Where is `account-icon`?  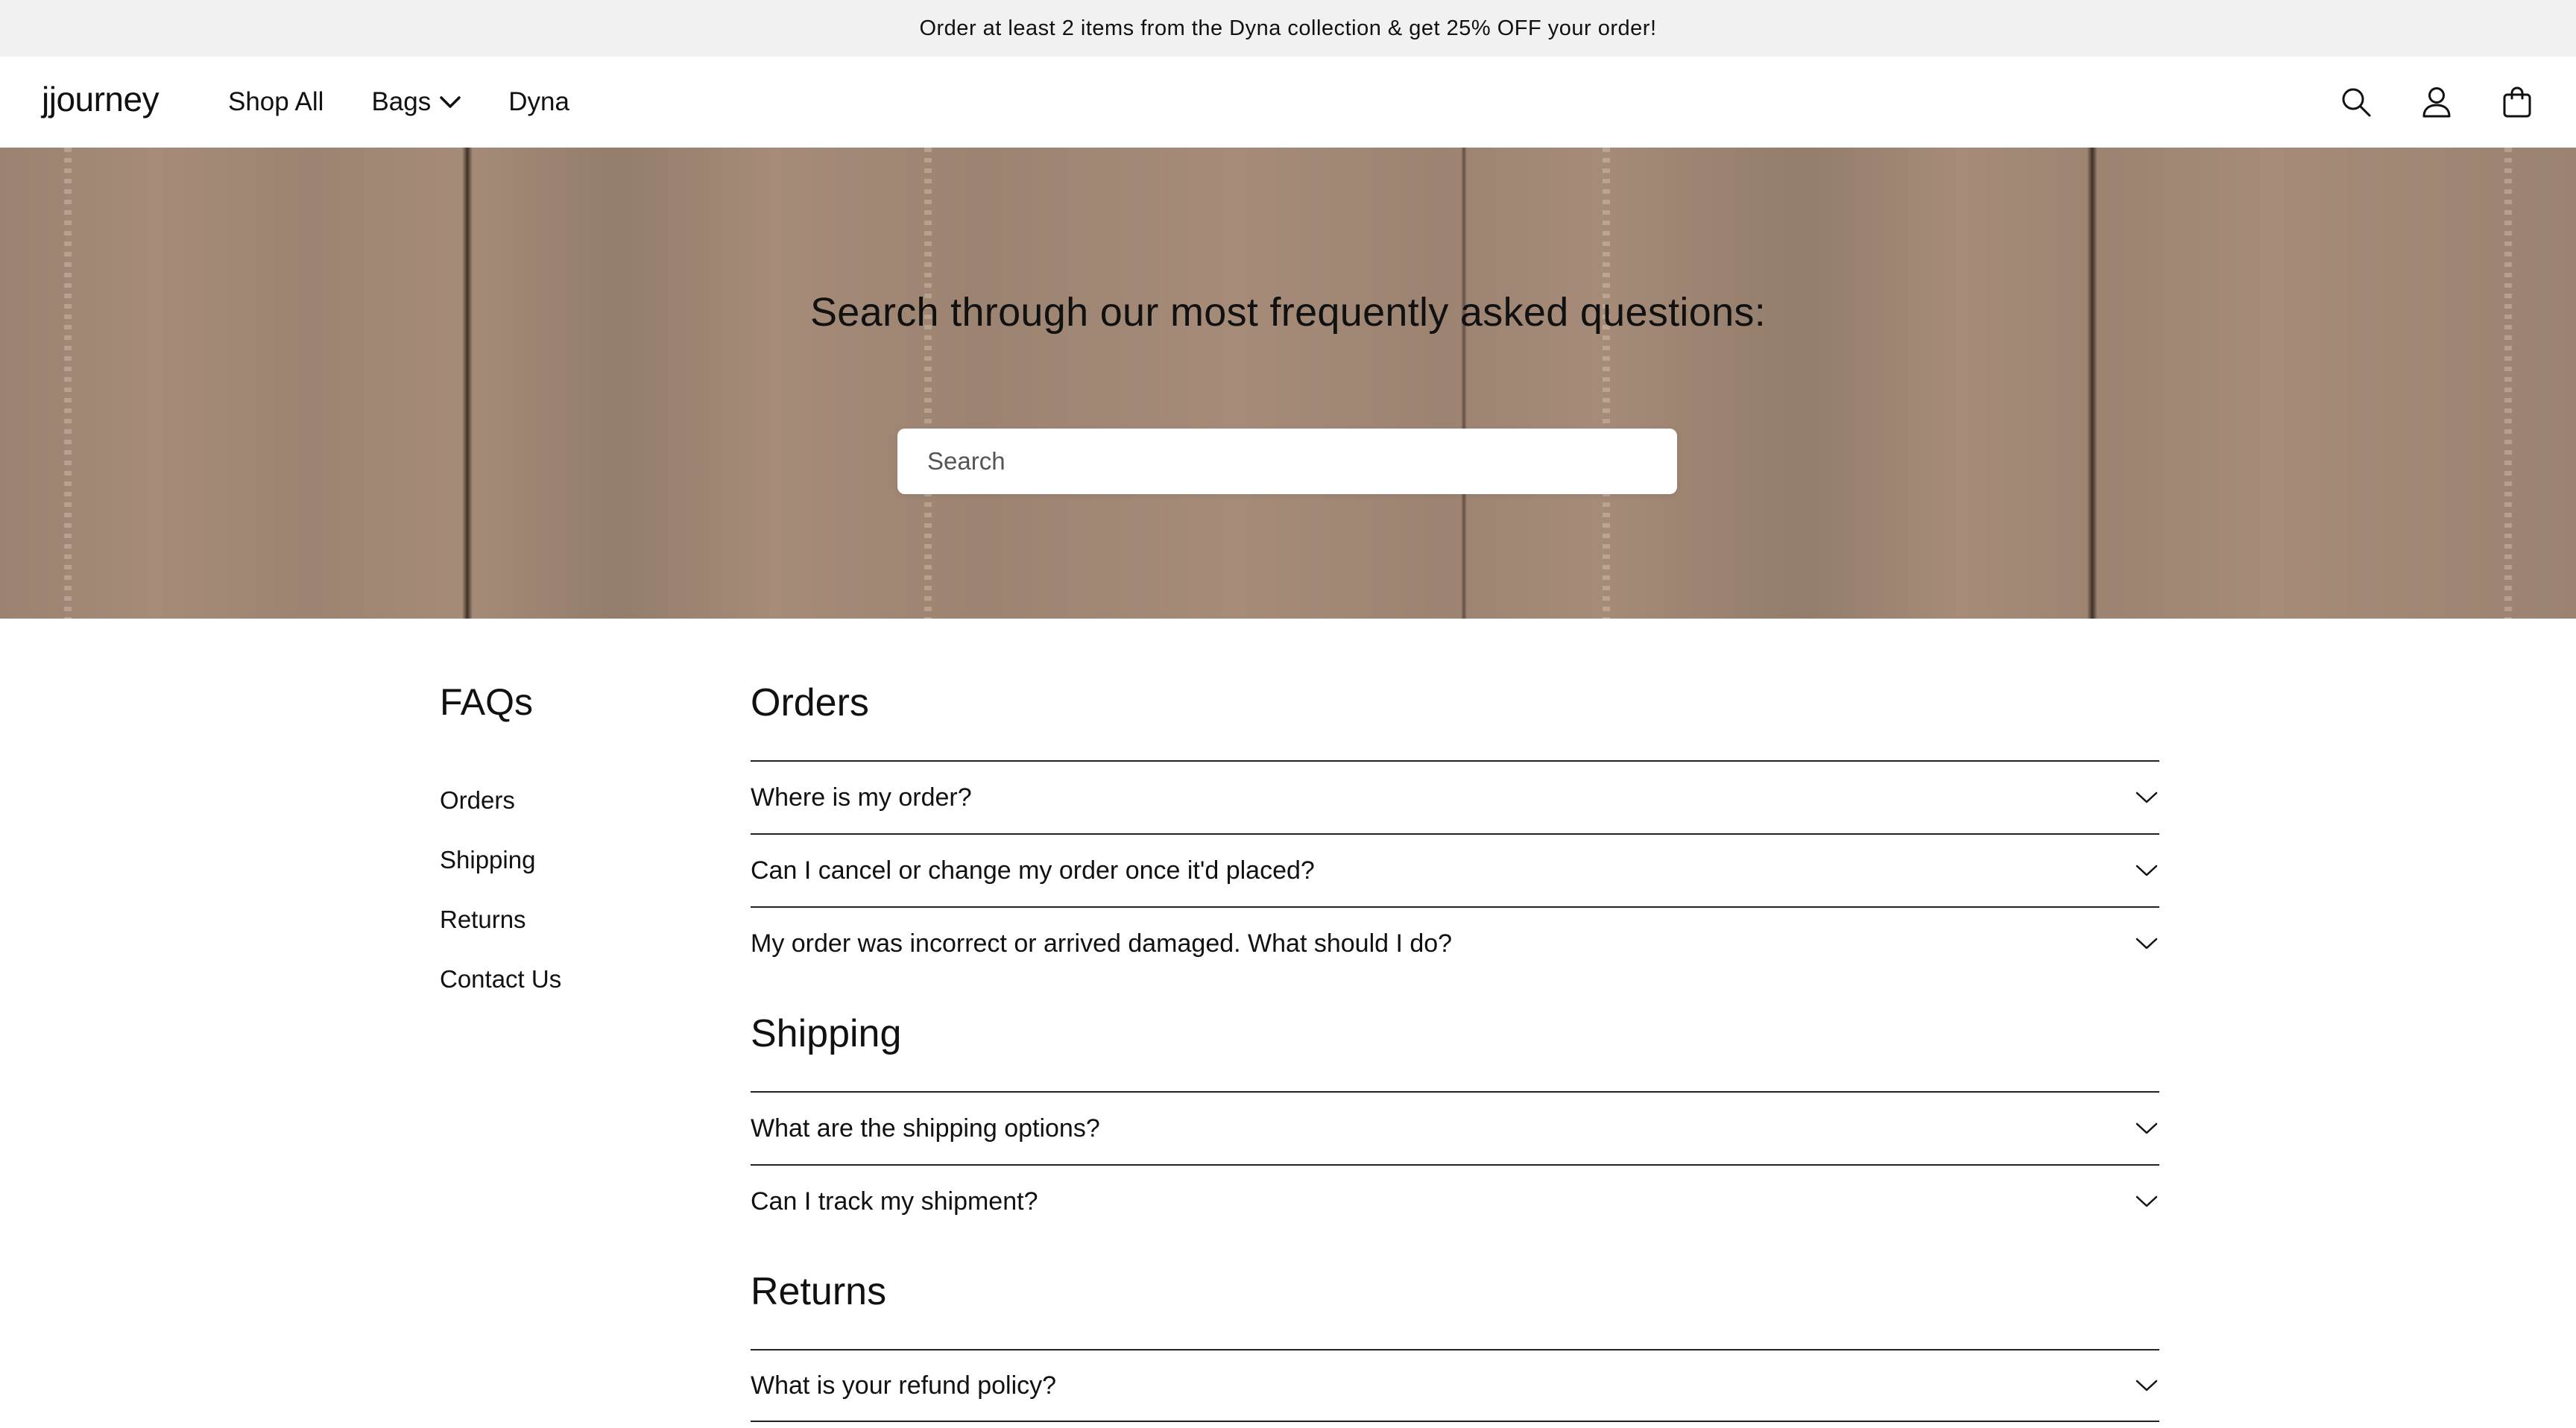 account-icon is located at coordinates (2436, 102).